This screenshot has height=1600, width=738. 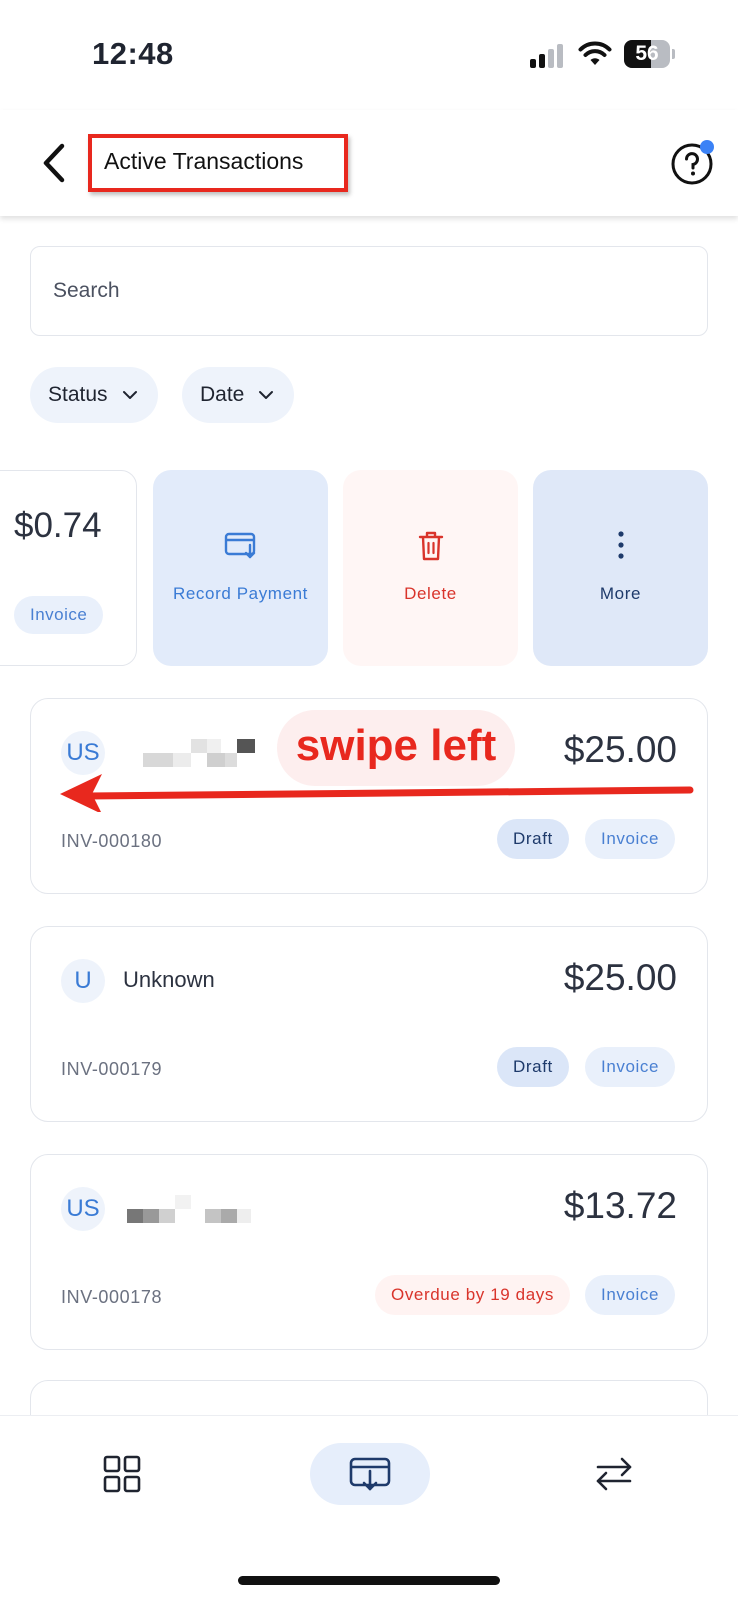 What do you see at coordinates (83, 981) in the screenshot?
I see `avatar: U` at bounding box center [83, 981].